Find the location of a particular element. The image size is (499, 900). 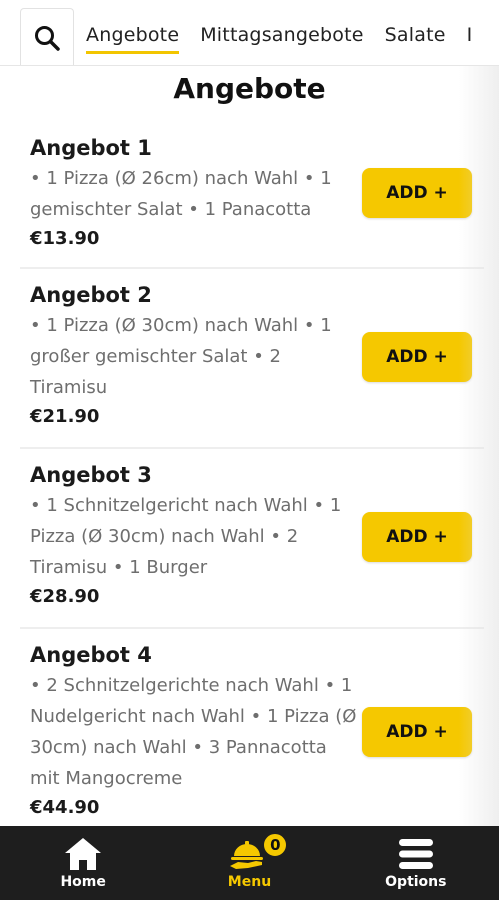

section-title: Angebote is located at coordinates (249, 88).